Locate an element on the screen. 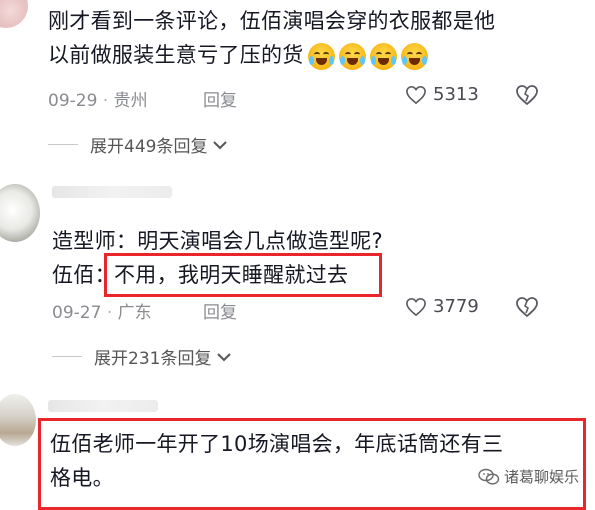 This screenshot has height=510, width=595. comment-1-expand-label: 展开449条回复 is located at coordinates (149, 147).